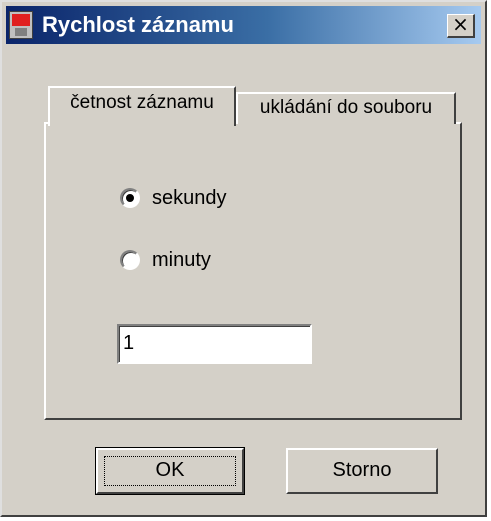 Image resolution: width=491 pixels, height=521 pixels. I want to click on radio-option-minuty: minuty, so click(165, 260).